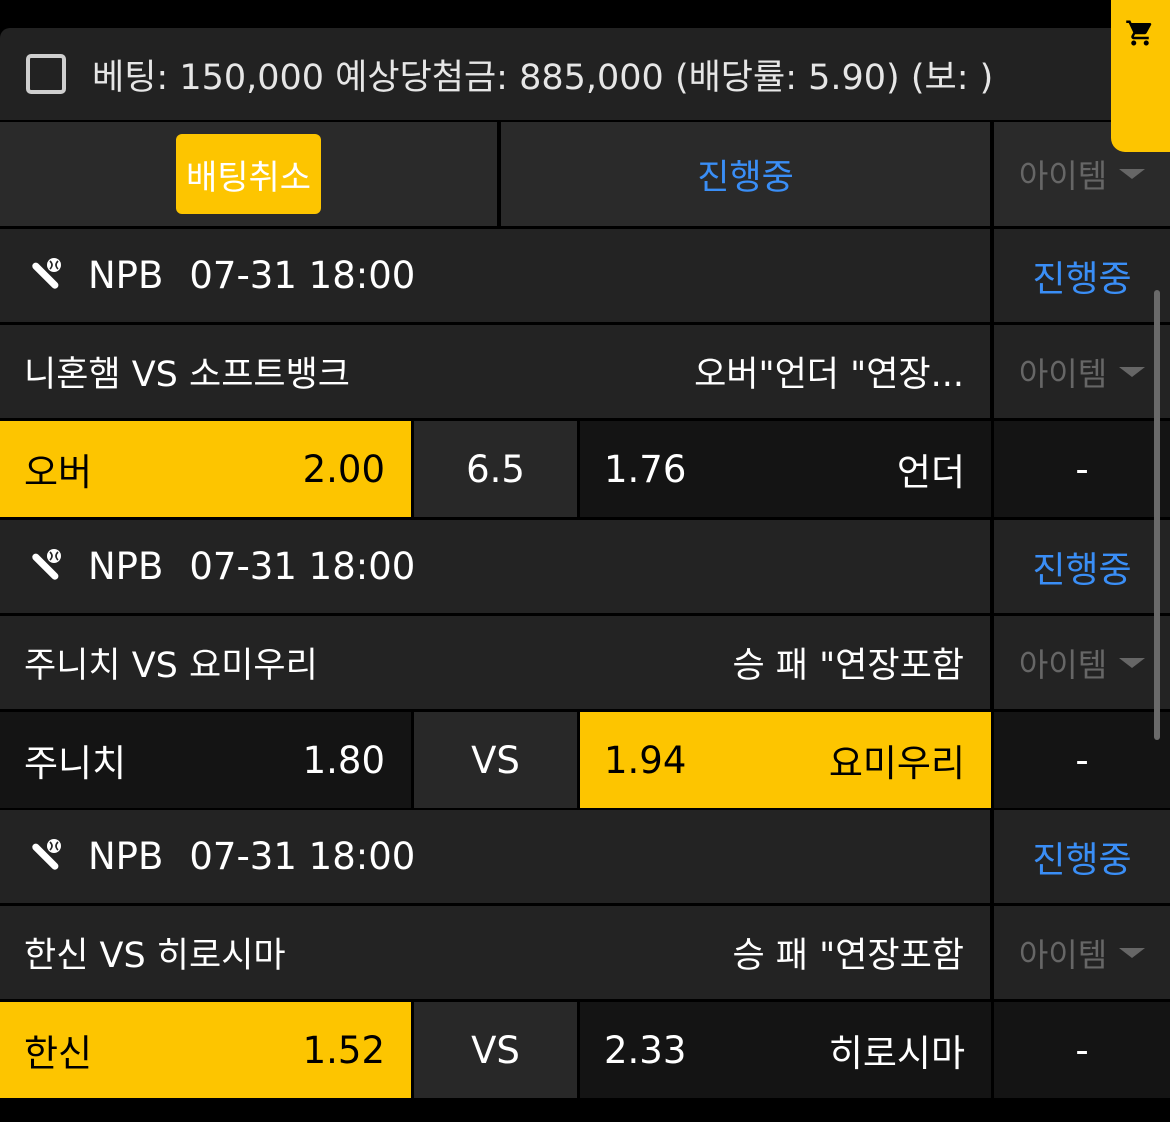  What do you see at coordinates (205, 1050) in the screenshot?
I see `odds-left-button: 한신 1.52` at bounding box center [205, 1050].